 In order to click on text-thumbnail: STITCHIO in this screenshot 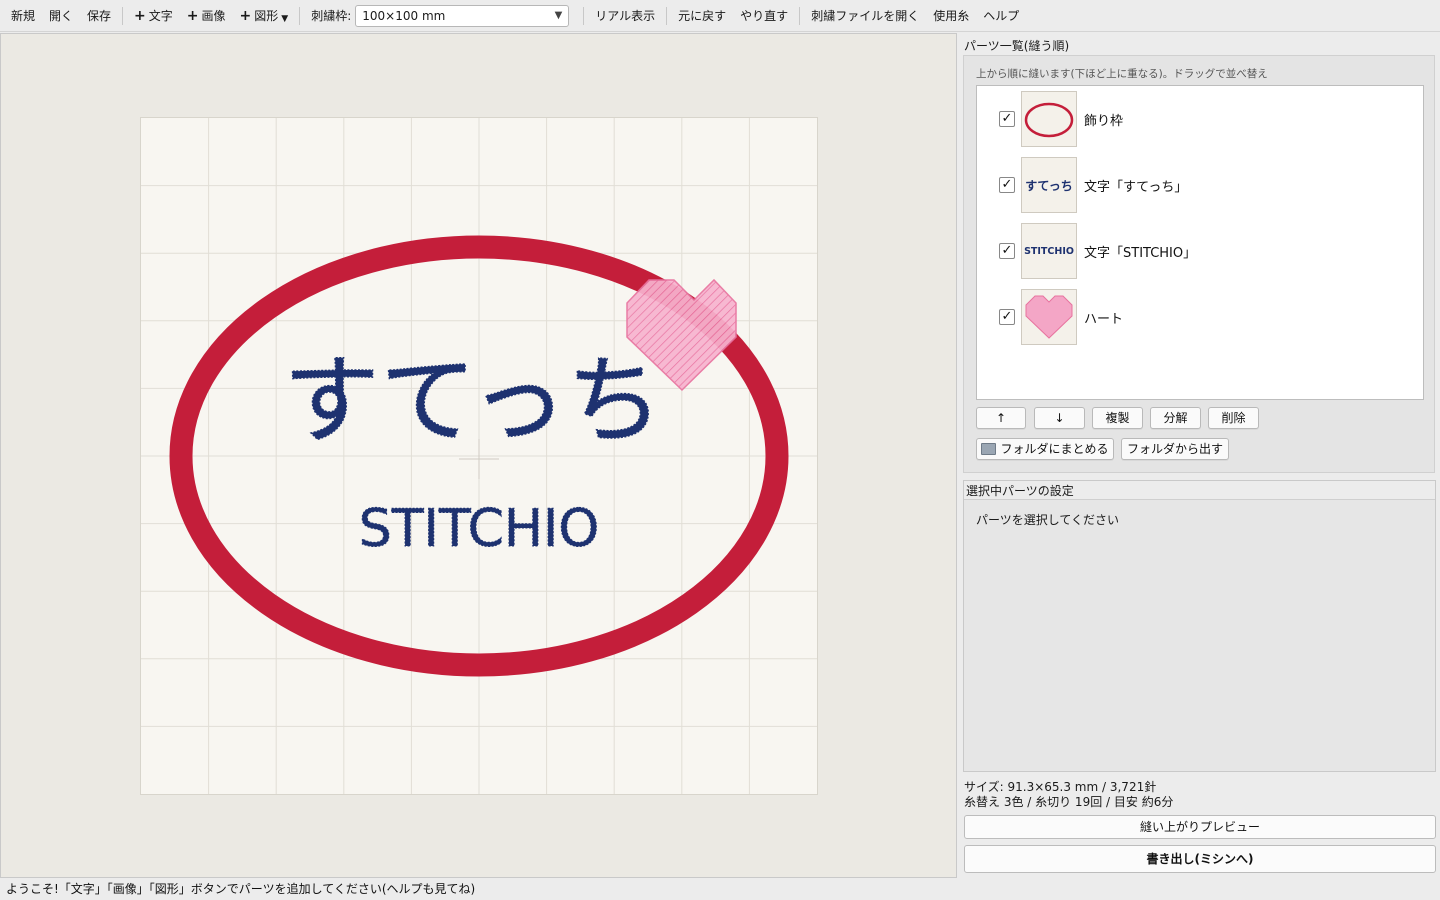, I will do `click(1049, 251)`.